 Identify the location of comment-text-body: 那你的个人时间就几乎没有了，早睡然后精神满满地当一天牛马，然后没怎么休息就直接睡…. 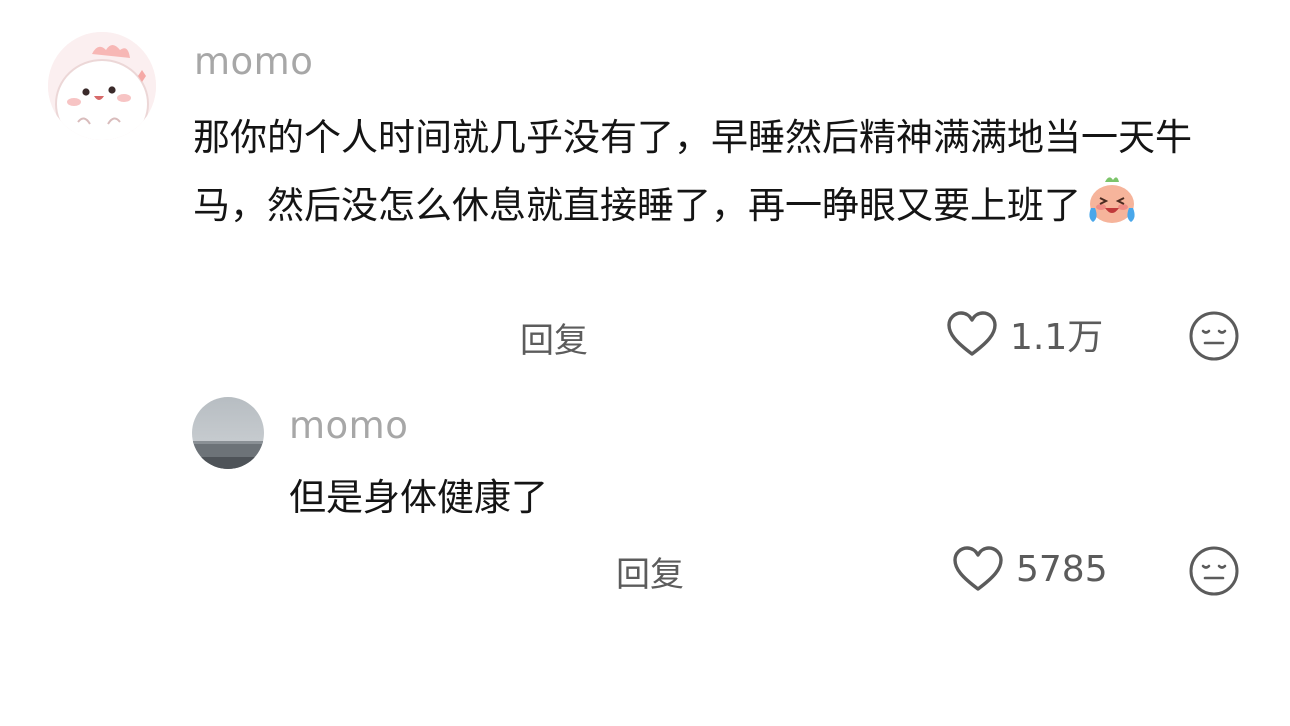
(692, 171).